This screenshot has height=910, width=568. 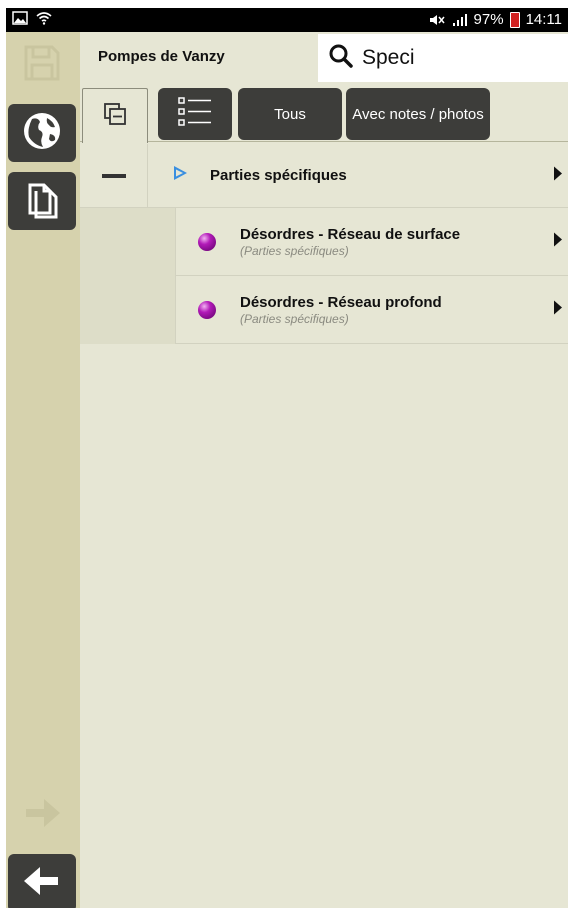 What do you see at coordinates (341, 58) in the screenshot?
I see `search-icon` at bounding box center [341, 58].